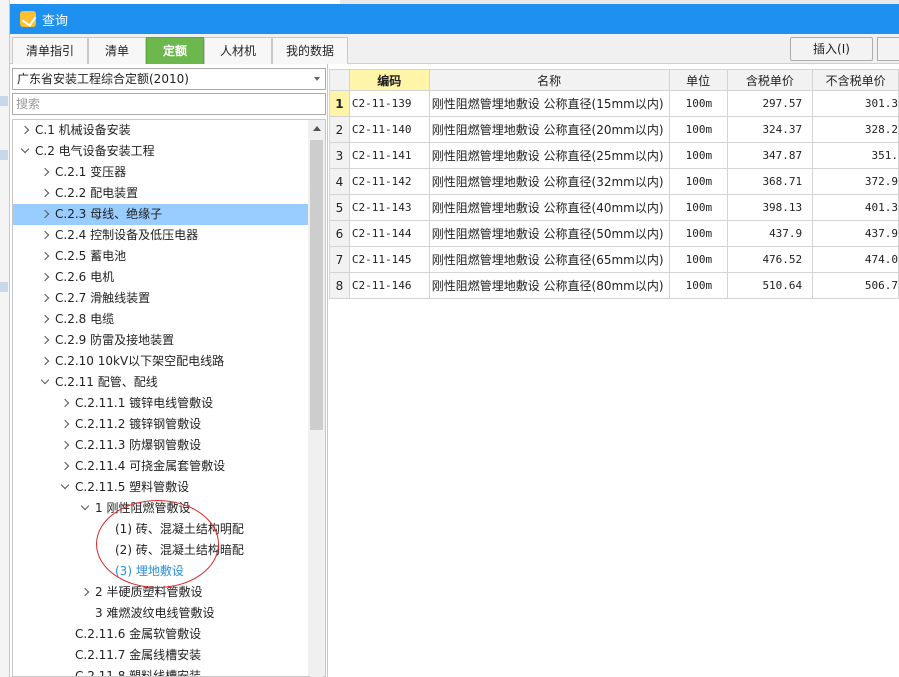 The height and width of the screenshot is (677, 899). Describe the element at coordinates (389, 233) in the screenshot. I see `cell-code: C2-11-144` at that location.